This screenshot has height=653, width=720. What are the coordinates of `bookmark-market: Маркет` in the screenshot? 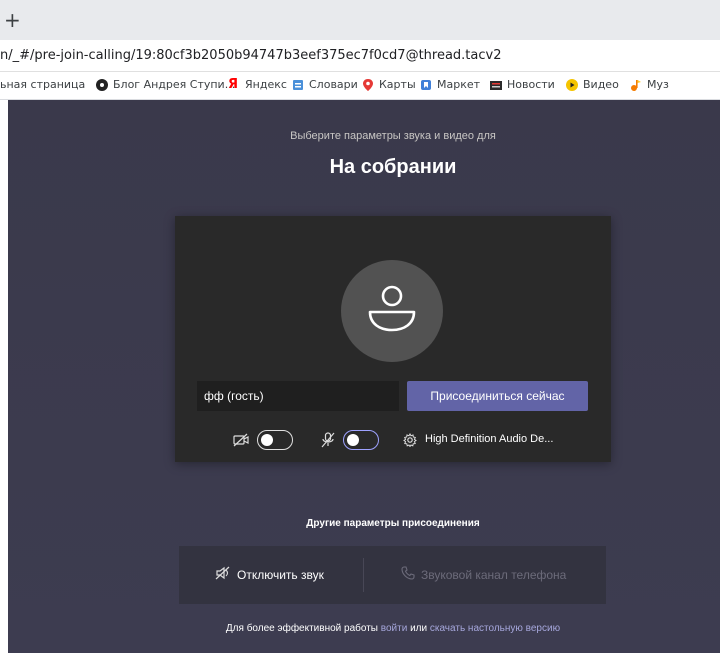 It's located at (450, 84).